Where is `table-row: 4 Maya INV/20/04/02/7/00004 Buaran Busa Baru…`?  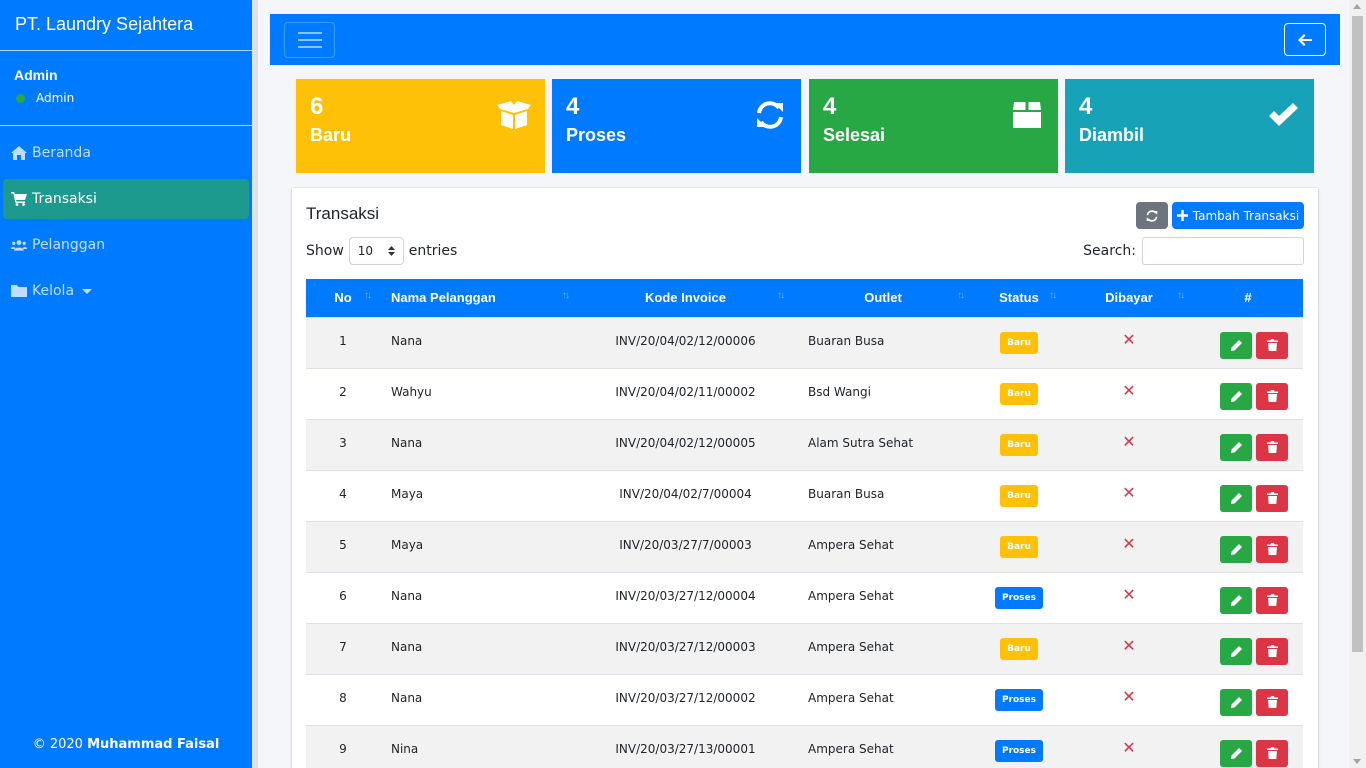 table-row: 4 Maya INV/20/04/02/7/00004 Buaran Busa Baru… is located at coordinates (804, 495).